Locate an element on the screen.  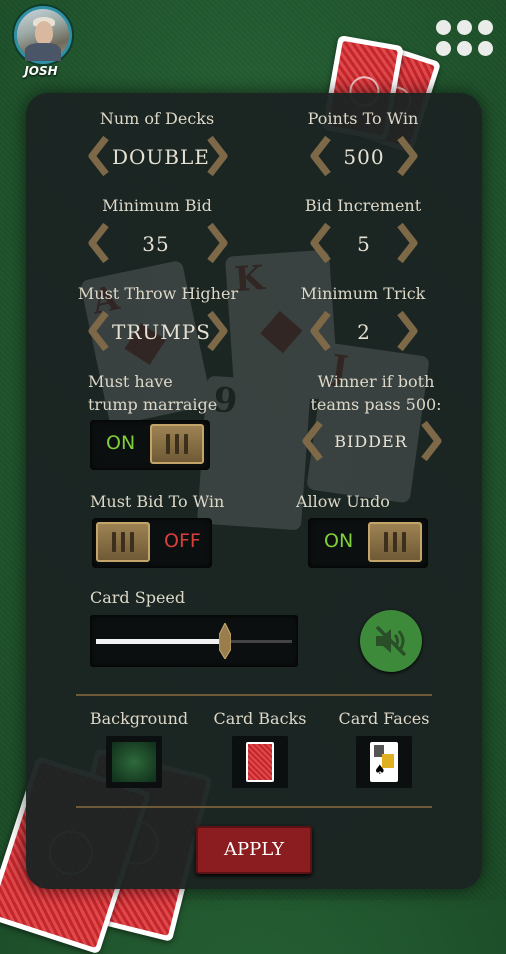
bid-increment-label: Bid Increment is located at coordinates (363, 205).